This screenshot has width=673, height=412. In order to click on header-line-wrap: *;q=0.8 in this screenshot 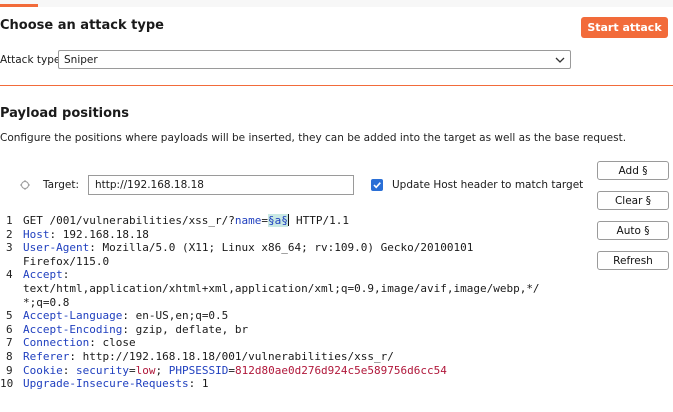, I will do `click(292, 303)`.